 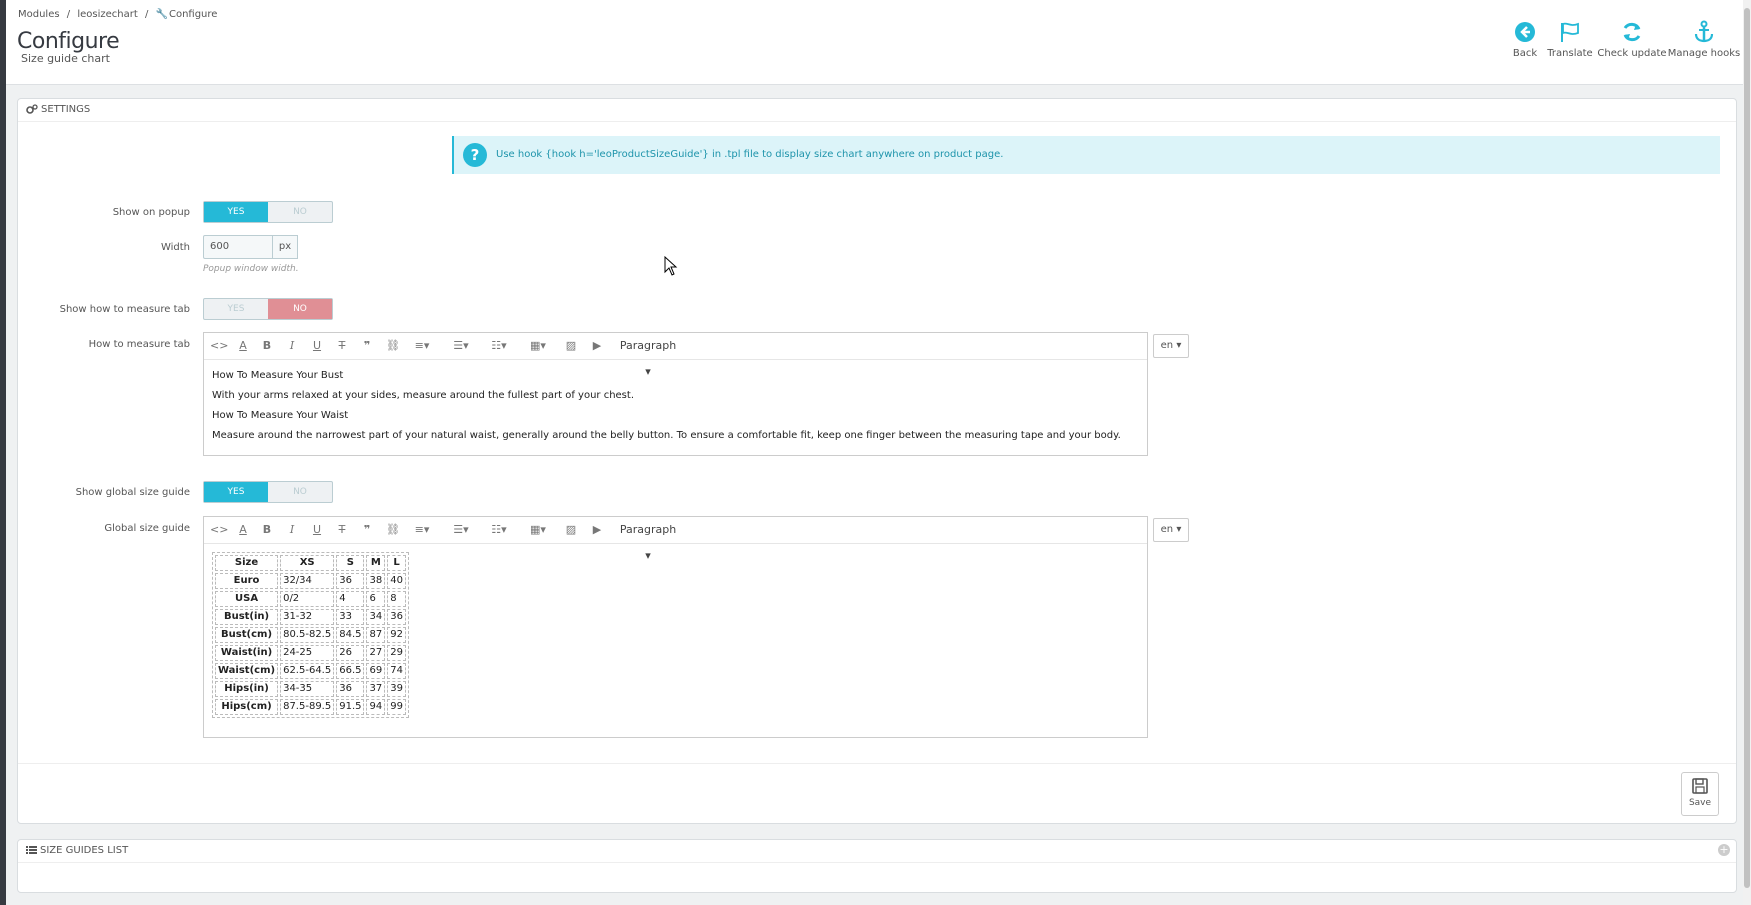 I want to click on show-measure-tab-yes: YES, so click(x=236, y=309).